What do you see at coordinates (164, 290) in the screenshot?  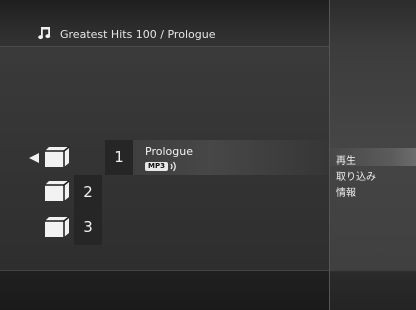 I see `bottom-bar` at bounding box center [164, 290].